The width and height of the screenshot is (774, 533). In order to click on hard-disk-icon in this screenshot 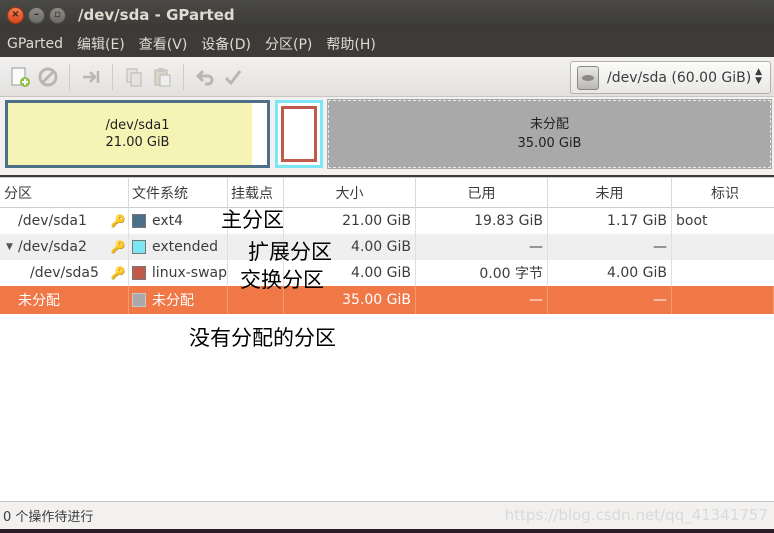, I will do `click(588, 77)`.